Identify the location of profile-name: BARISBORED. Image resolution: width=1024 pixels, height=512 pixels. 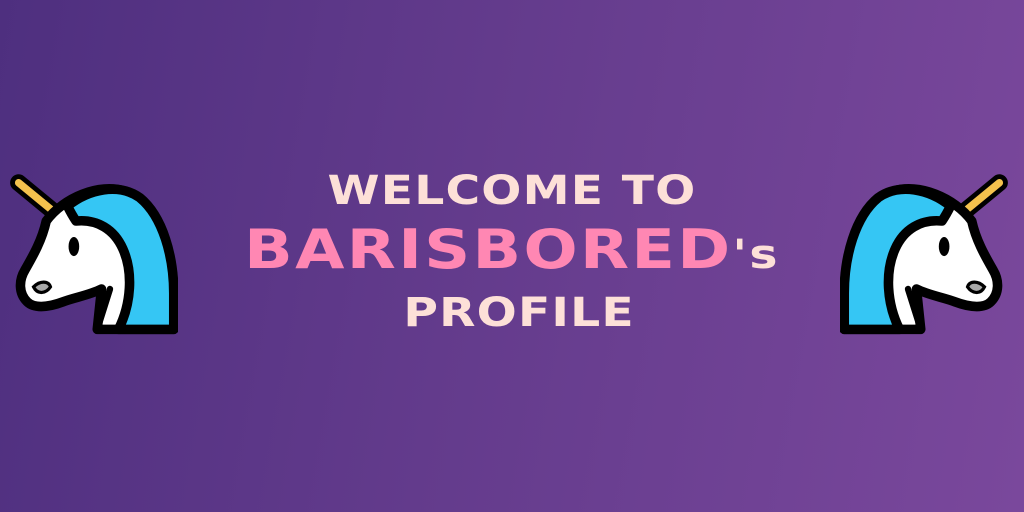
(488, 249).